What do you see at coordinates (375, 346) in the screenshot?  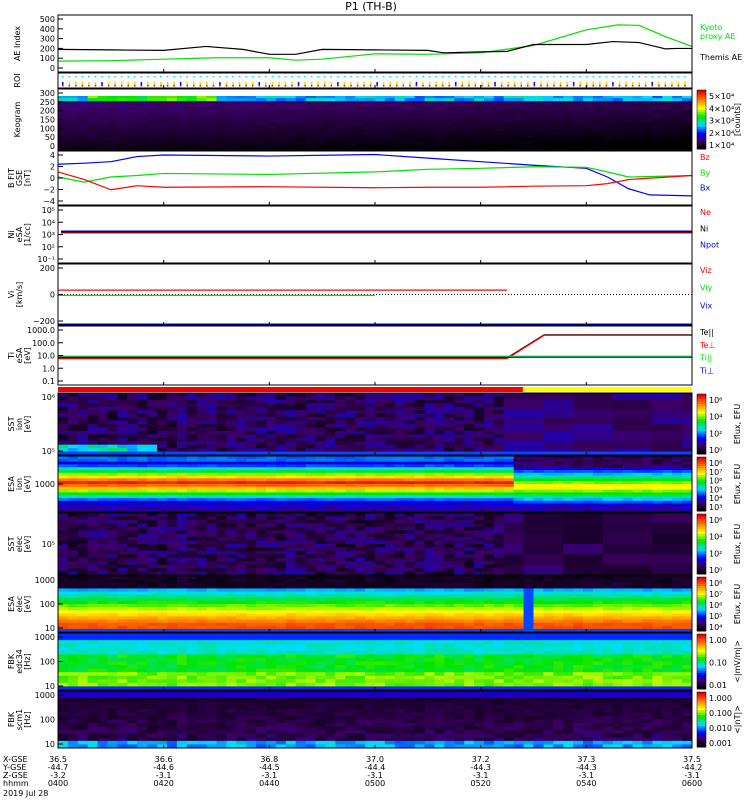 I see `ti-series-te` at bounding box center [375, 346].